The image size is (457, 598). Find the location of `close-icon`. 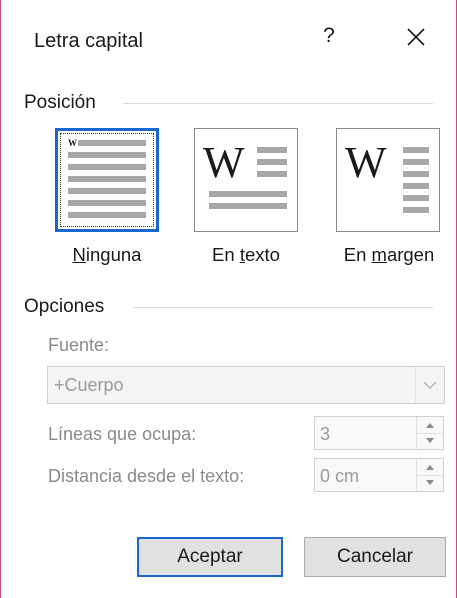

close-icon is located at coordinates (416, 37).